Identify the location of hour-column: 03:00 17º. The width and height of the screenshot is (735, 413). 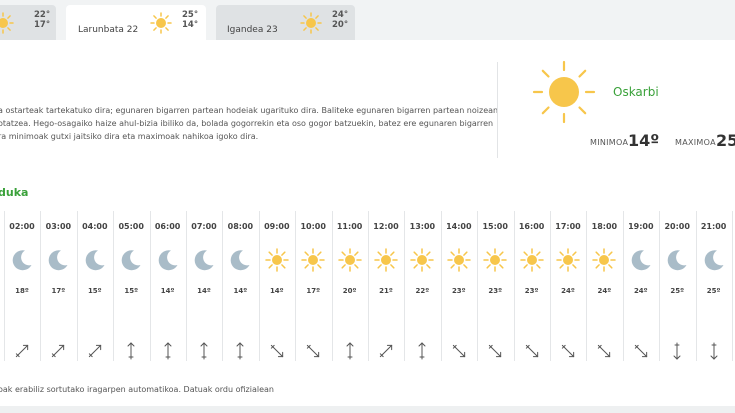
(58, 286).